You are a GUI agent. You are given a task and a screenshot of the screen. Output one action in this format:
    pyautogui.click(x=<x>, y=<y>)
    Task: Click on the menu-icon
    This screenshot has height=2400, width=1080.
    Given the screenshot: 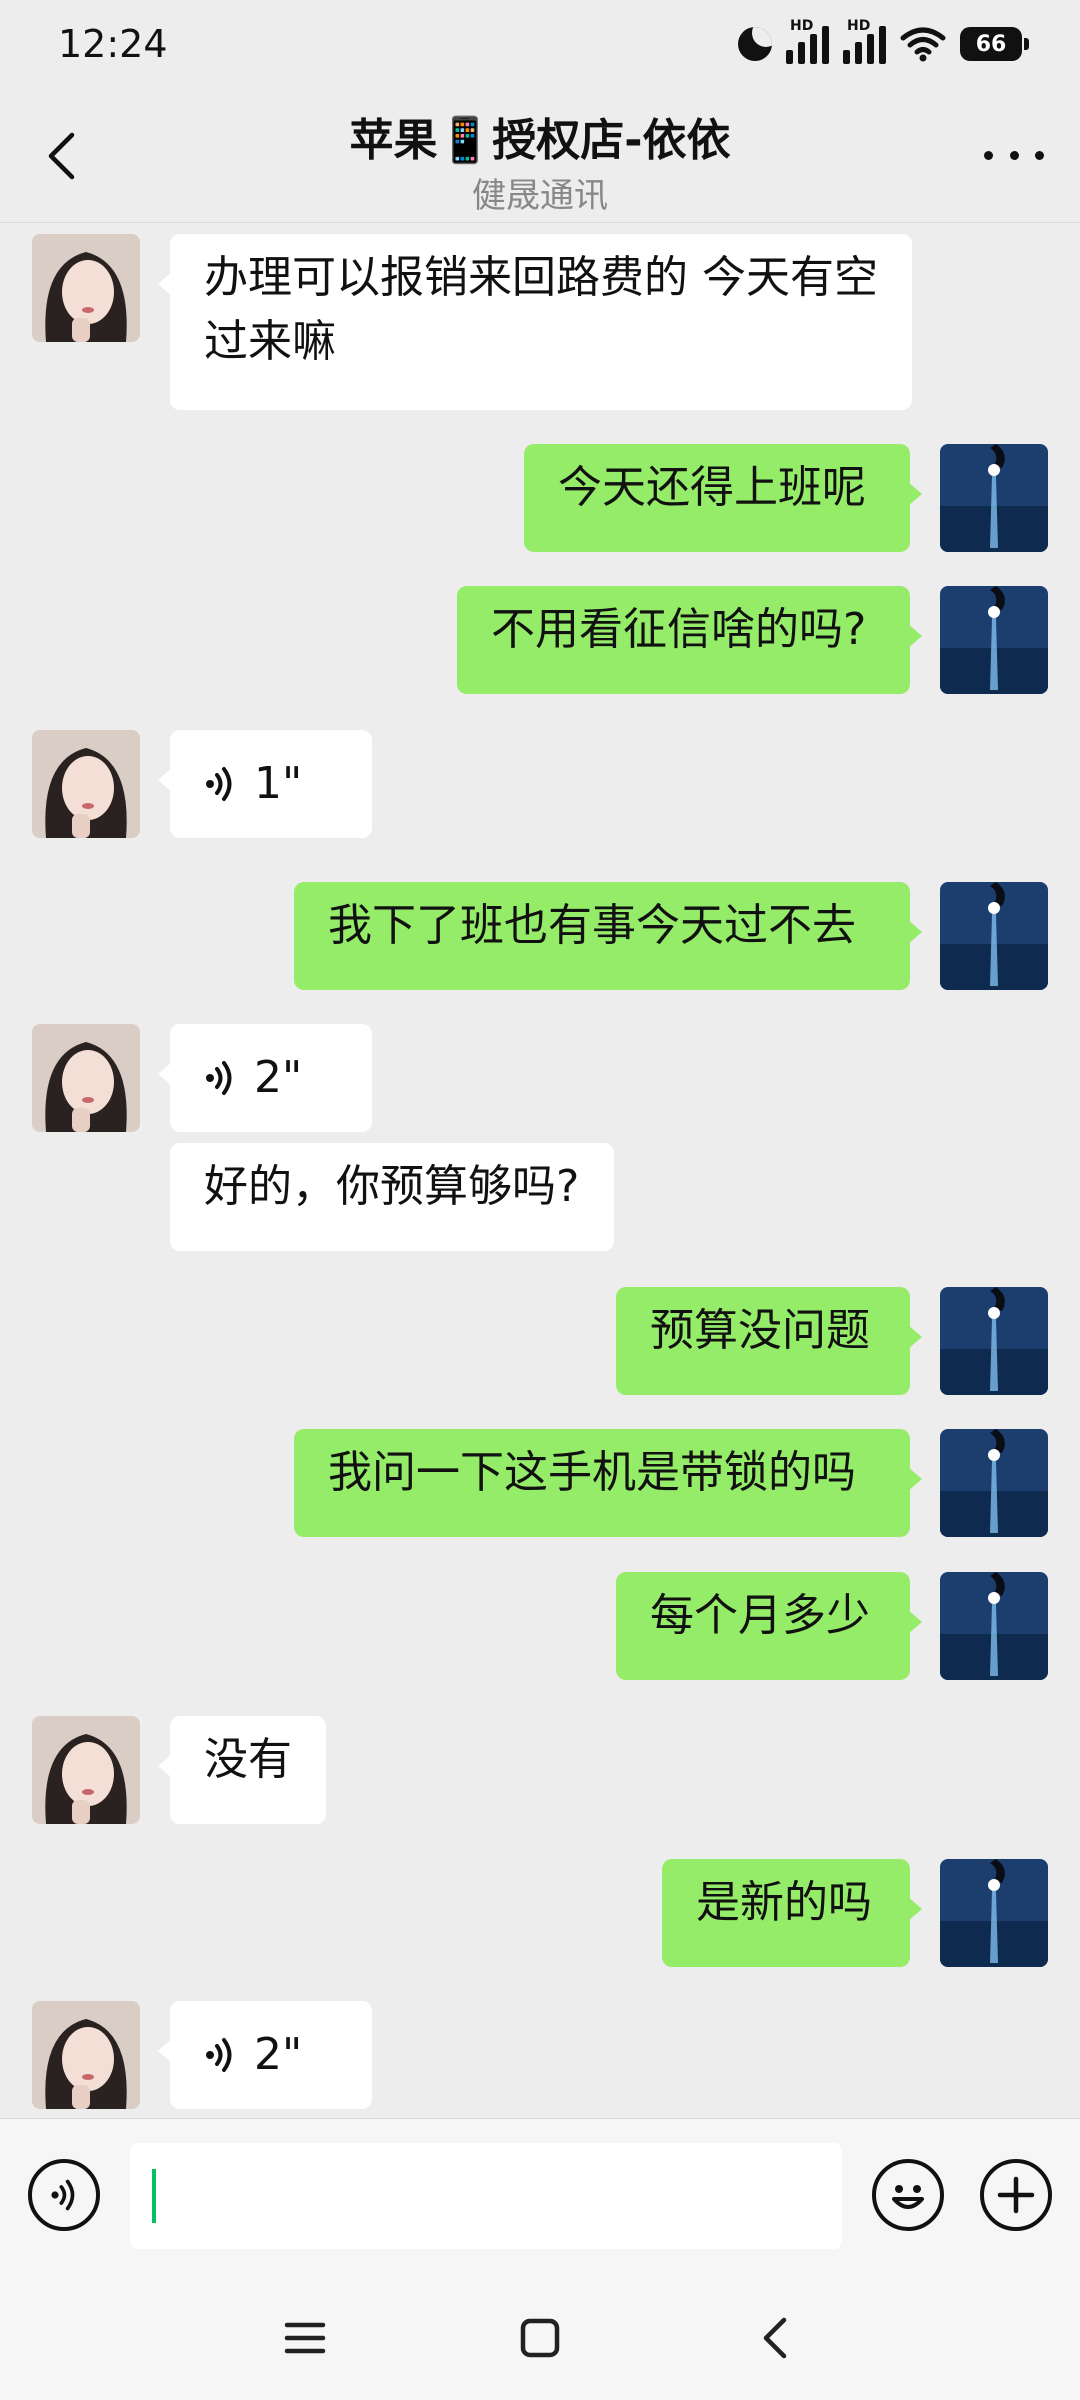 What is the action you would take?
    pyautogui.click(x=305, y=2338)
    